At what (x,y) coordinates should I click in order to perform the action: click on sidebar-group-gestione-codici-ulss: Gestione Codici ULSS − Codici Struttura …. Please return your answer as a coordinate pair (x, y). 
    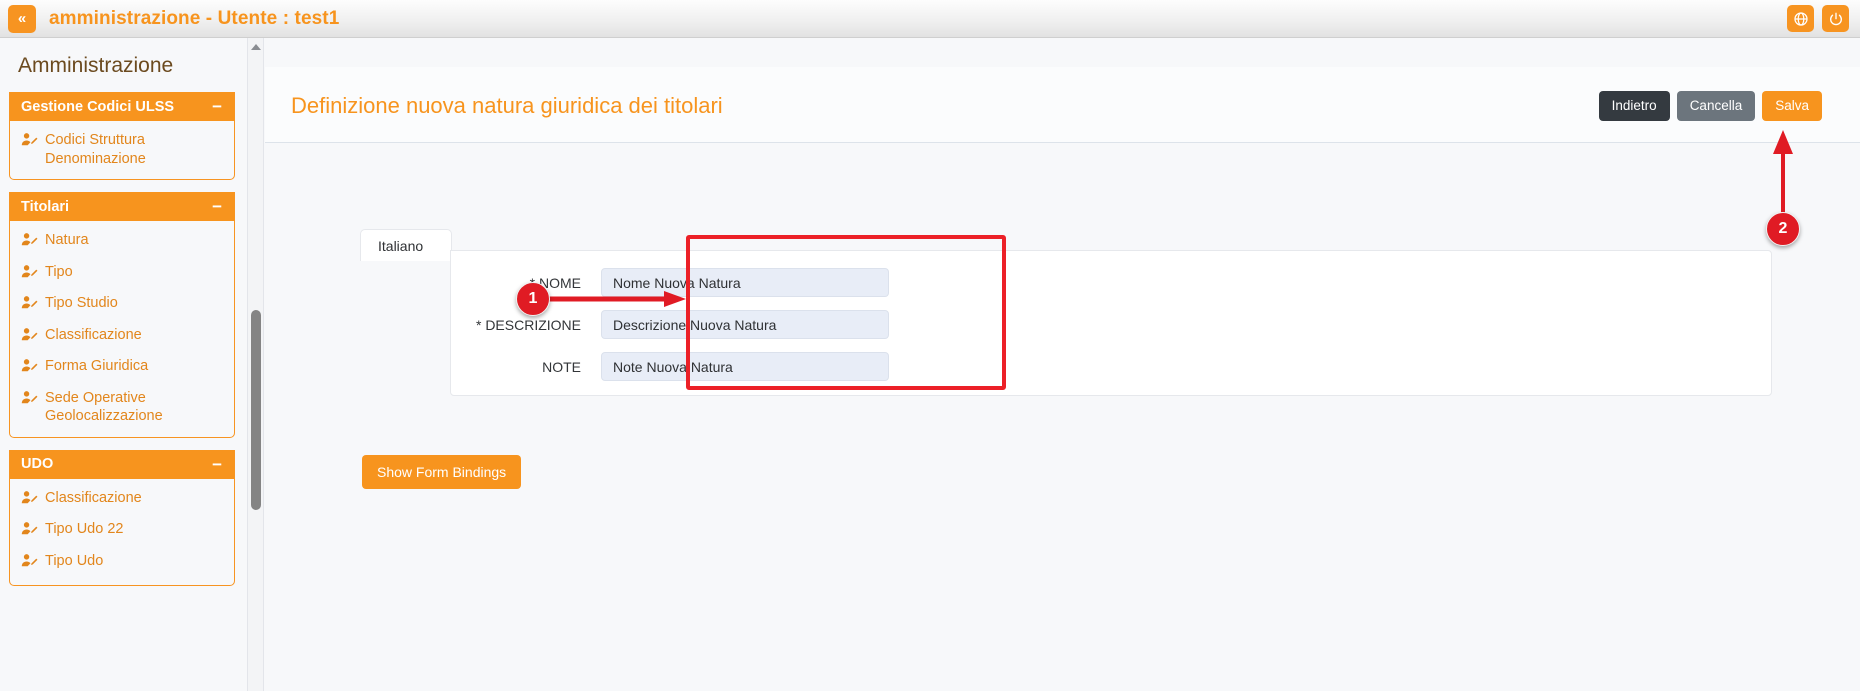
    Looking at the image, I should click on (122, 136).